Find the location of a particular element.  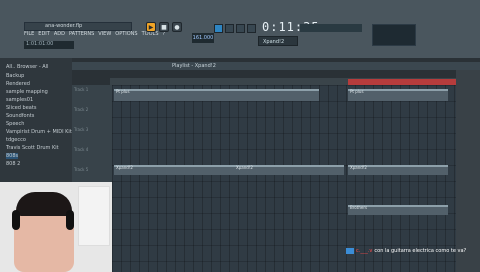

browser-item: Vampirist Drum + MIDI Kit is located at coordinates (39, 132).